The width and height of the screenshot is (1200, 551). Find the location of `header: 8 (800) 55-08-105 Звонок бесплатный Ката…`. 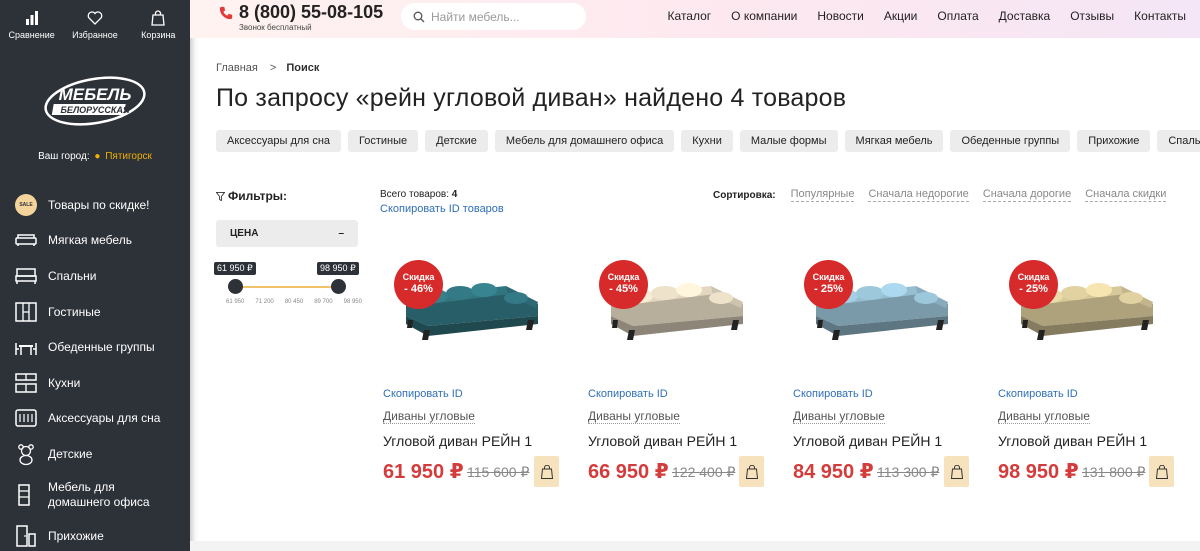

header: 8 (800) 55-08-105 Звонок бесплатный Ката… is located at coordinates (695, 19).